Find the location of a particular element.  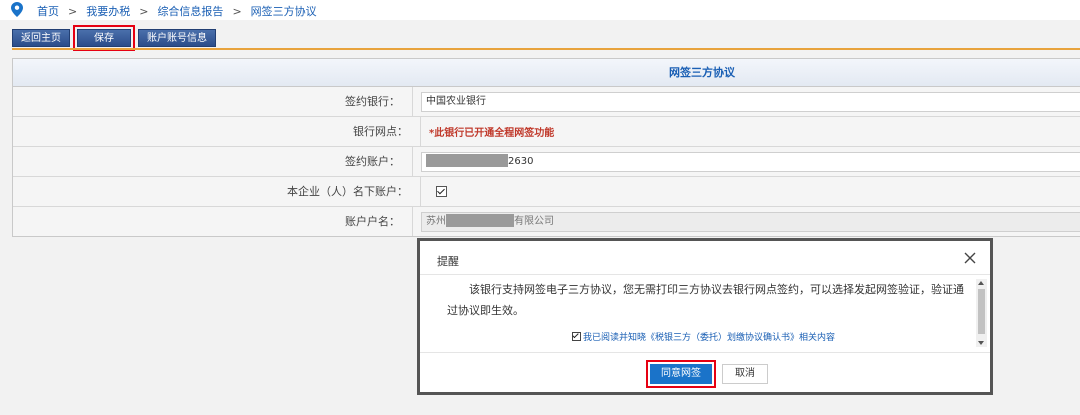

form-row-account: 签约账户： 2630 is located at coordinates (546, 162).